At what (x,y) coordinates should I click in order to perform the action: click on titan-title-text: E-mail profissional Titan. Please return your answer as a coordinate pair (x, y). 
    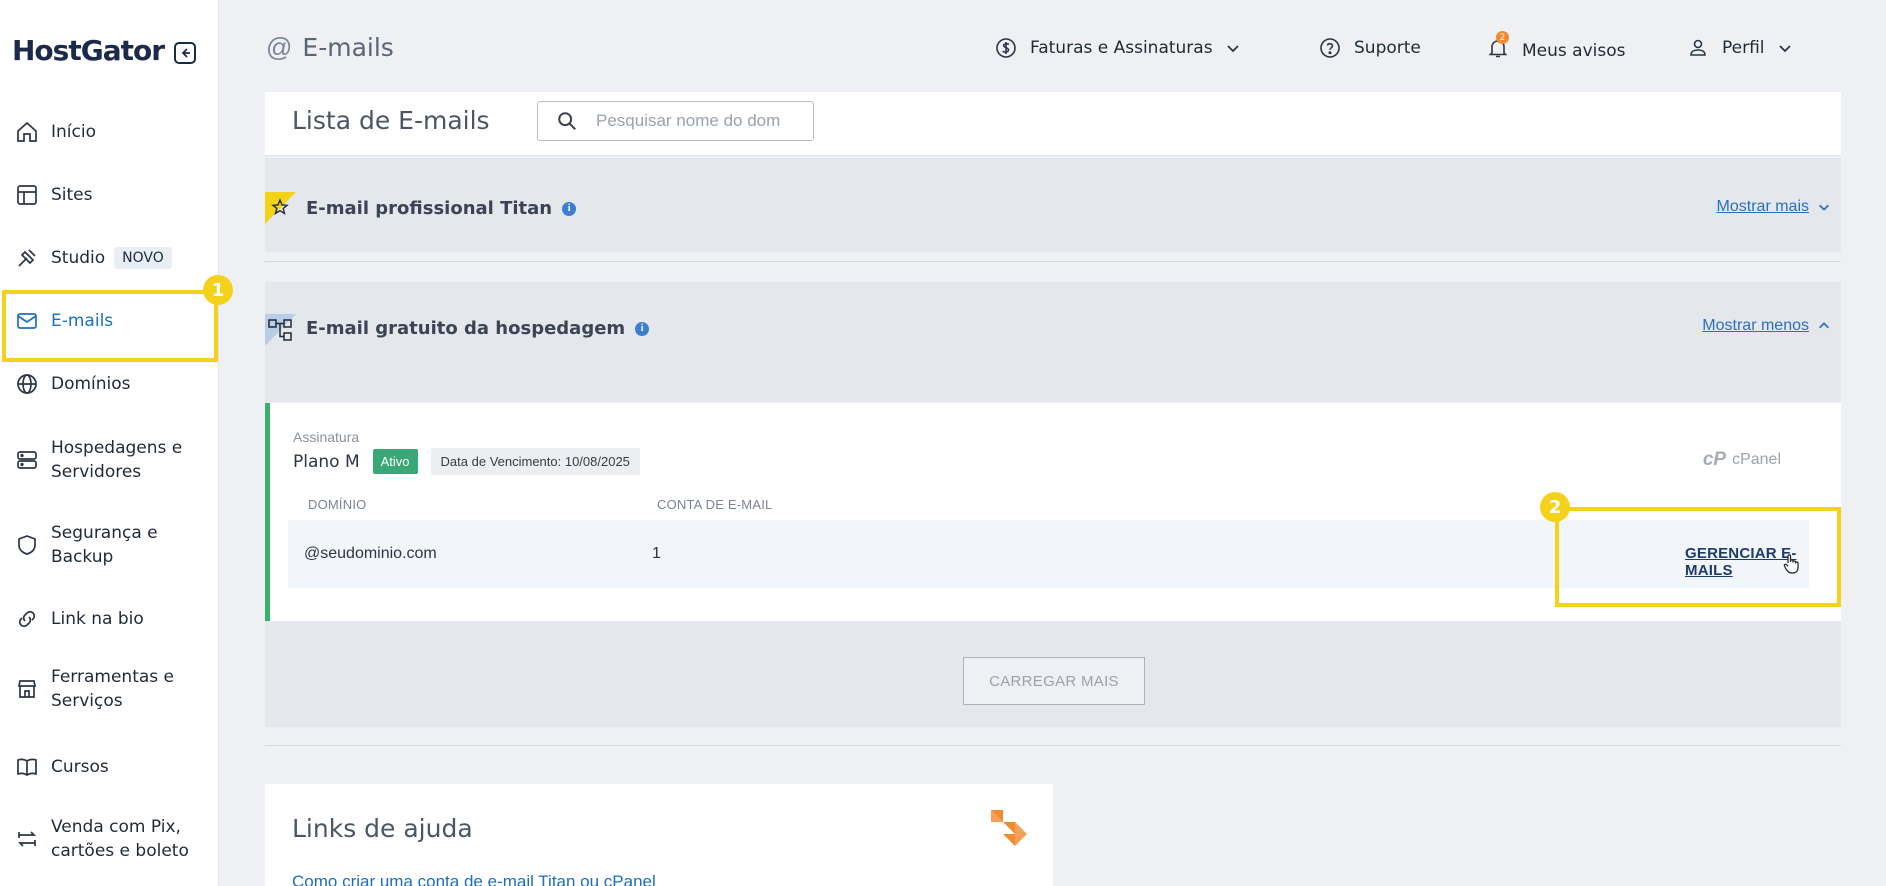
    Looking at the image, I should click on (429, 208).